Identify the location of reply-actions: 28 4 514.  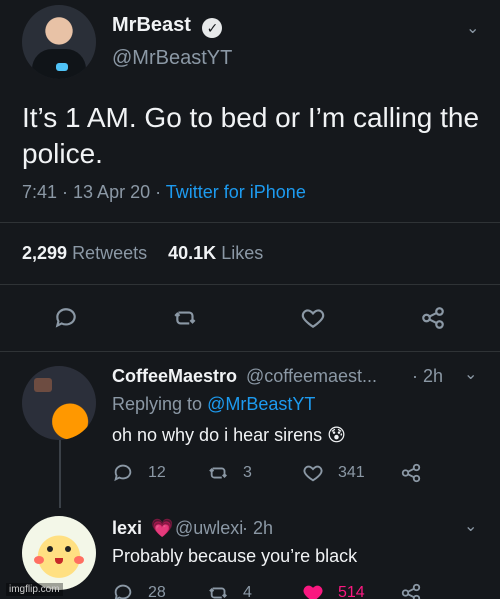
(292, 590).